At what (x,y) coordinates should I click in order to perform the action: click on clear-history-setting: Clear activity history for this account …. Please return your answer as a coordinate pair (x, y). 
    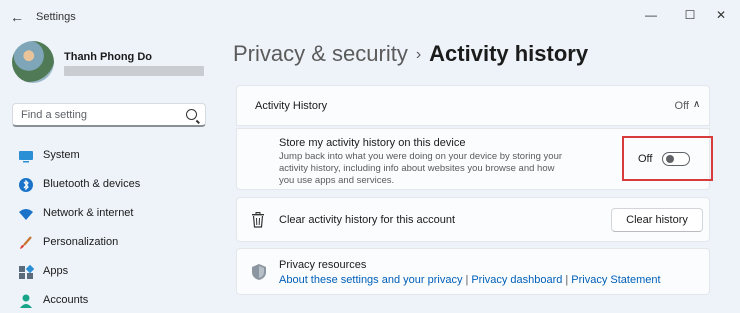
    Looking at the image, I should click on (473, 219).